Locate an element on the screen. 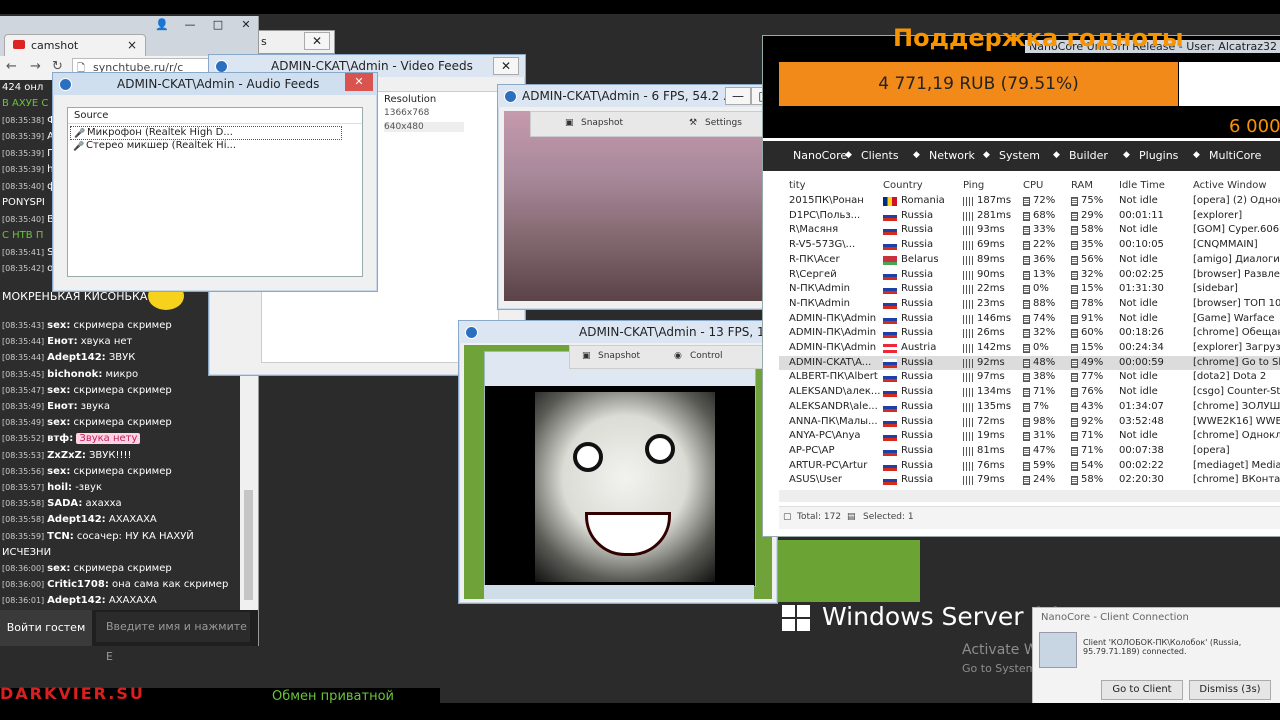 Image resolution: width=1280 pixels, height=720 pixels. chat-text: С НТВ П is located at coordinates (23, 235).